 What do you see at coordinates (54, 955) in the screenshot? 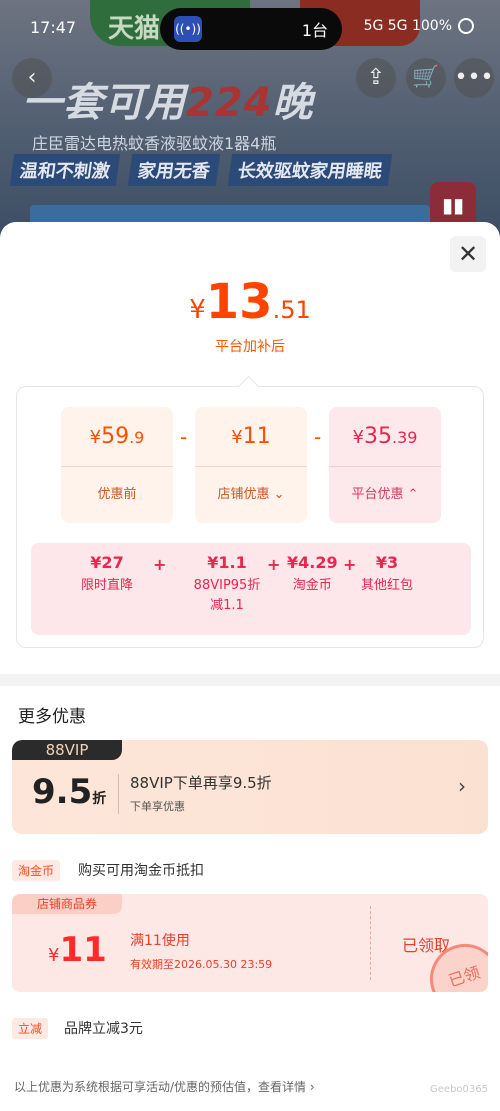
I see `coupon-currency: ¥` at bounding box center [54, 955].